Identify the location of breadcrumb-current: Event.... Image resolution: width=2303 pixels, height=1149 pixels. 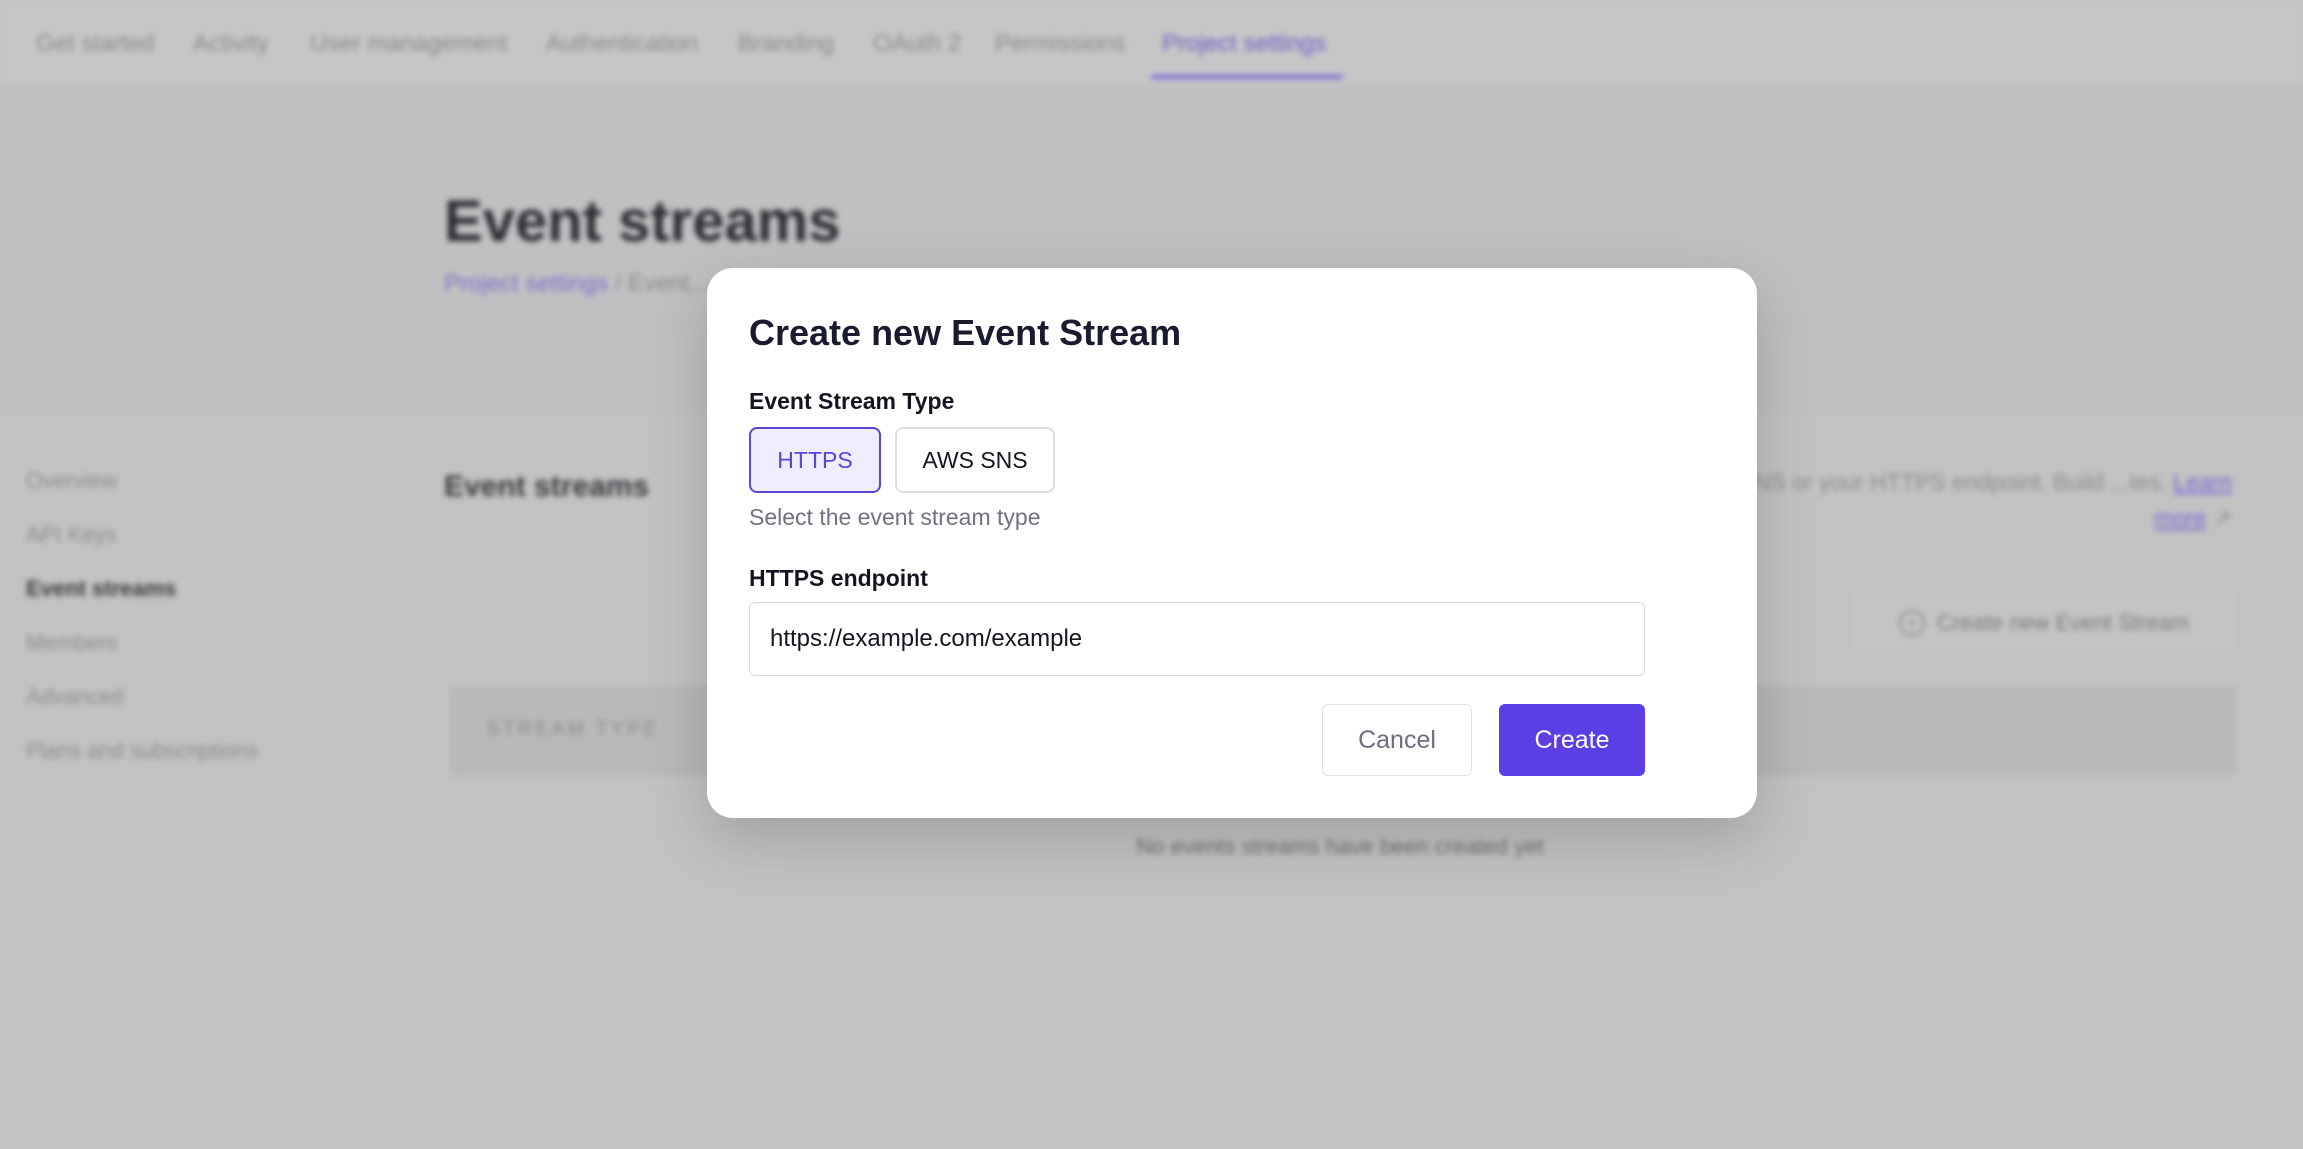
(669, 283).